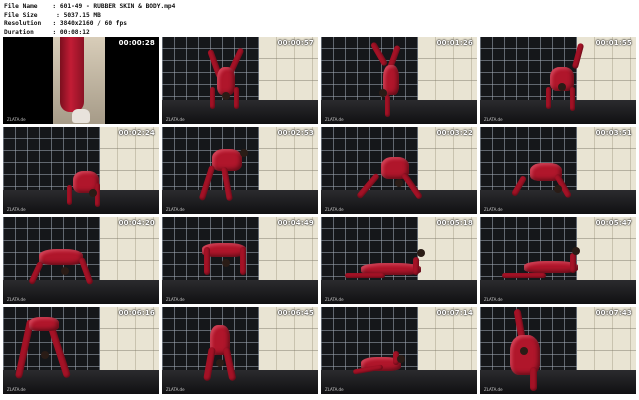 Image resolution: width=639 pixels, height=400 pixels. I want to click on resolution-row: Resolution : 3840x2160 / 60 fps, so click(65, 24).